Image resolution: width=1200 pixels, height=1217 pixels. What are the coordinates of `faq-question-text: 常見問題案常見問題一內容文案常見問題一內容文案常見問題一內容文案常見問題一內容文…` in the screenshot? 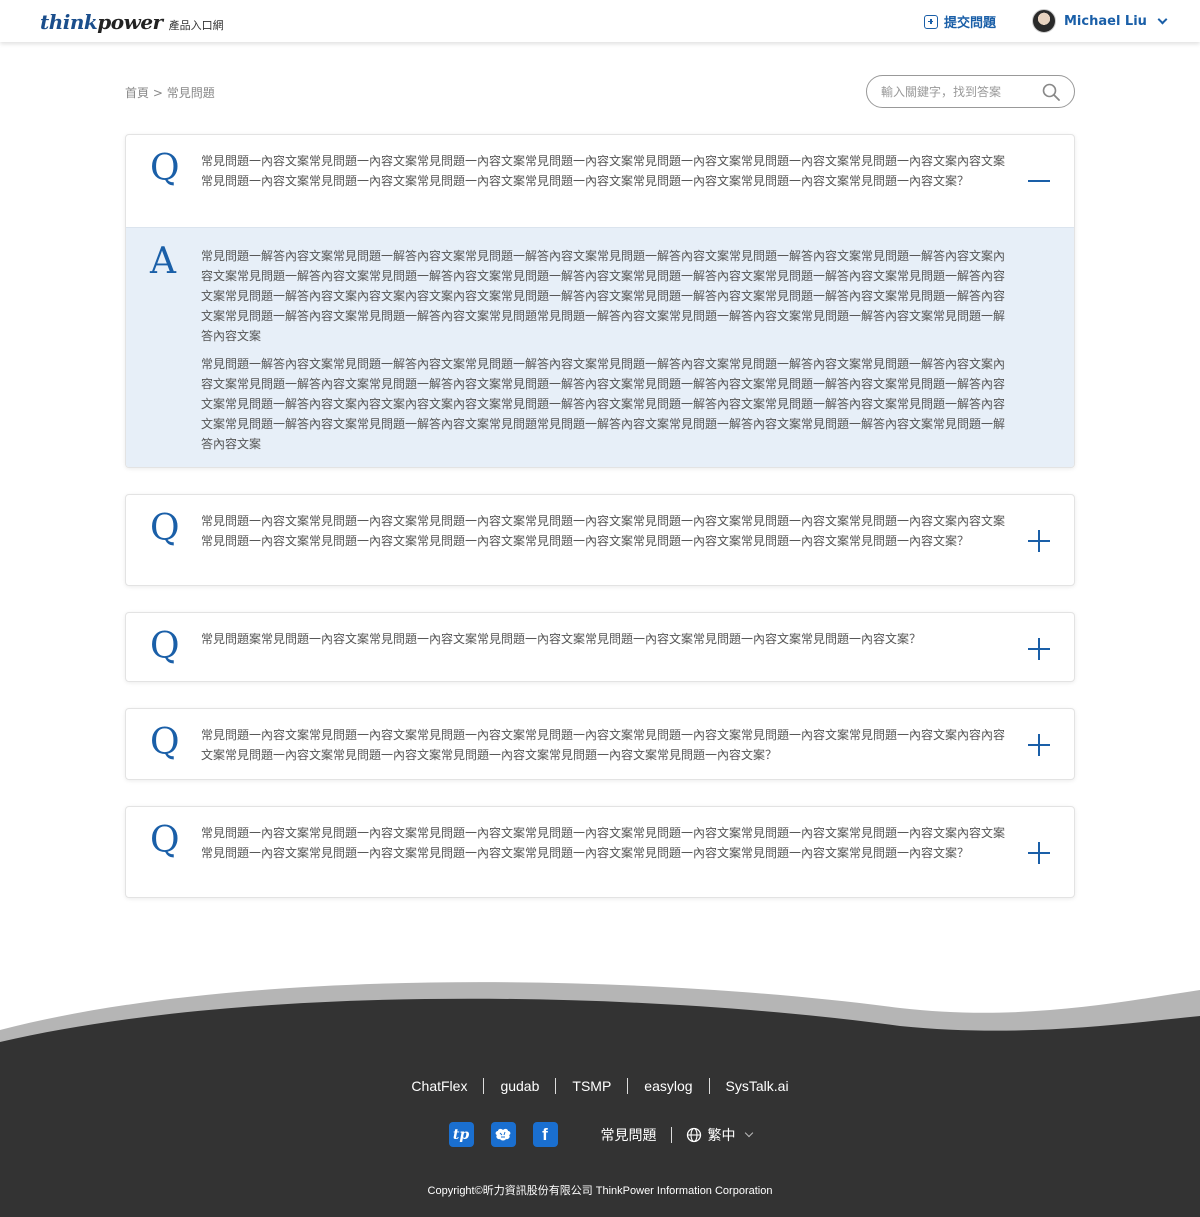 It's located at (561, 639).